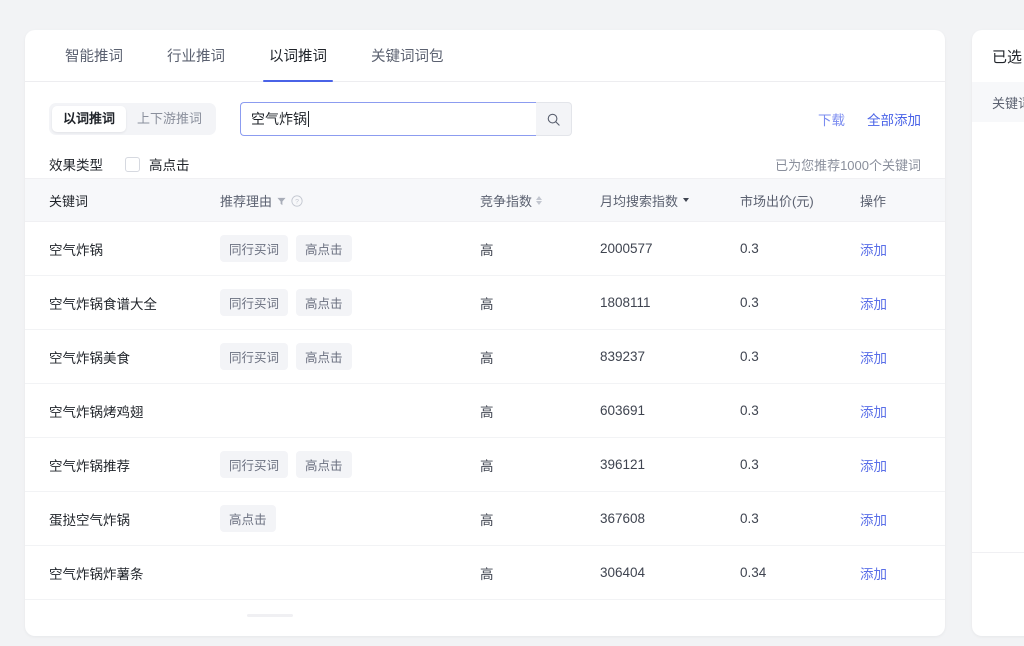 Image resolution: width=1024 pixels, height=646 pixels. I want to click on cell-search-index: 603691, so click(623, 410).